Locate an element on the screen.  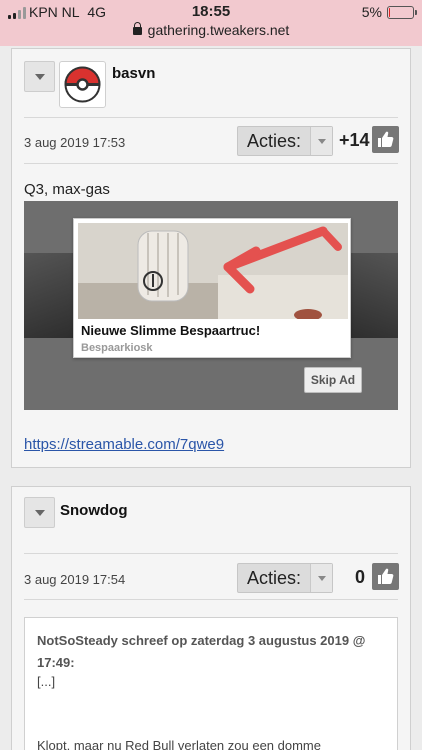
ad-source: Bespaarkiosk is located at coordinates (117, 348).